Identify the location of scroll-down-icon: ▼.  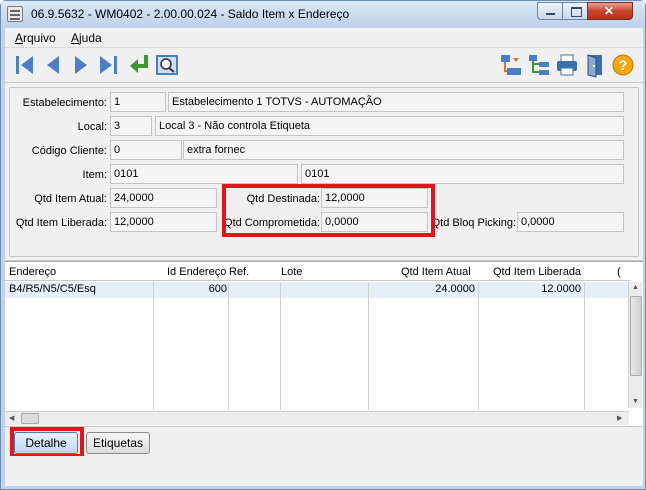
(635, 401).